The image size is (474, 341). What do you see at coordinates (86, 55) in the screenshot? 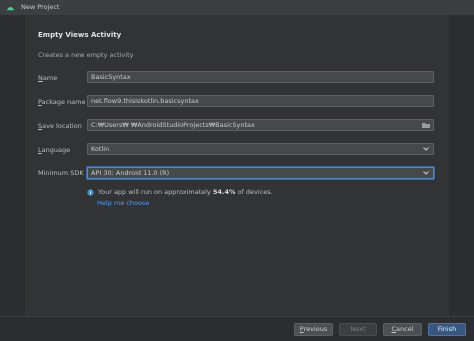
I see `page-description: Creates a new empty activity` at bounding box center [86, 55].